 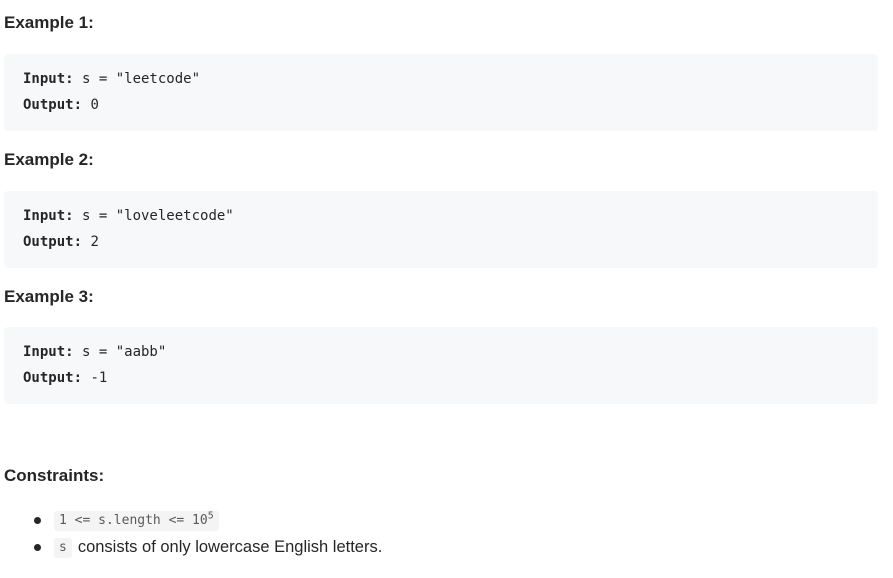 What do you see at coordinates (49, 296) in the screenshot?
I see `example-3-heading: Example 3:` at bounding box center [49, 296].